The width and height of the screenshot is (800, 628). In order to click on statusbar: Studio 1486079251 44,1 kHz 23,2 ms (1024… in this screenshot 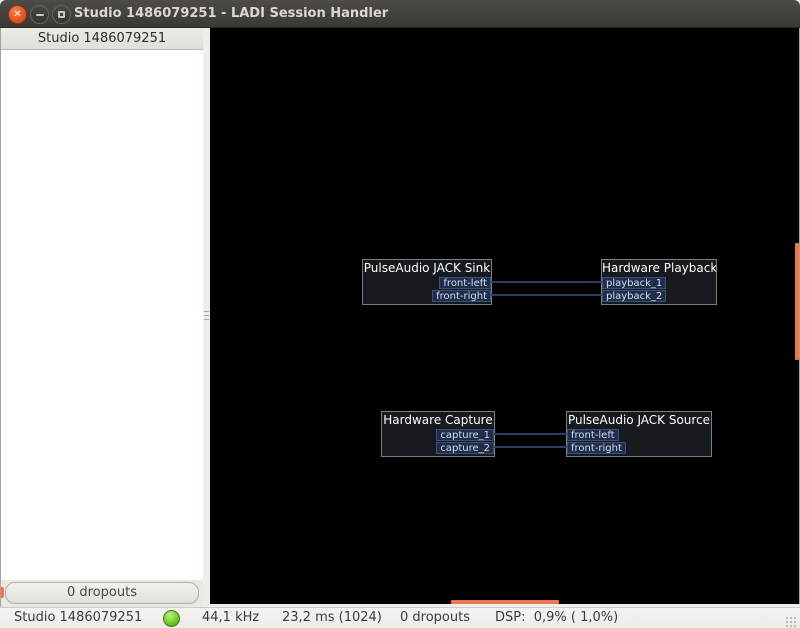, I will do `click(400, 617)`.